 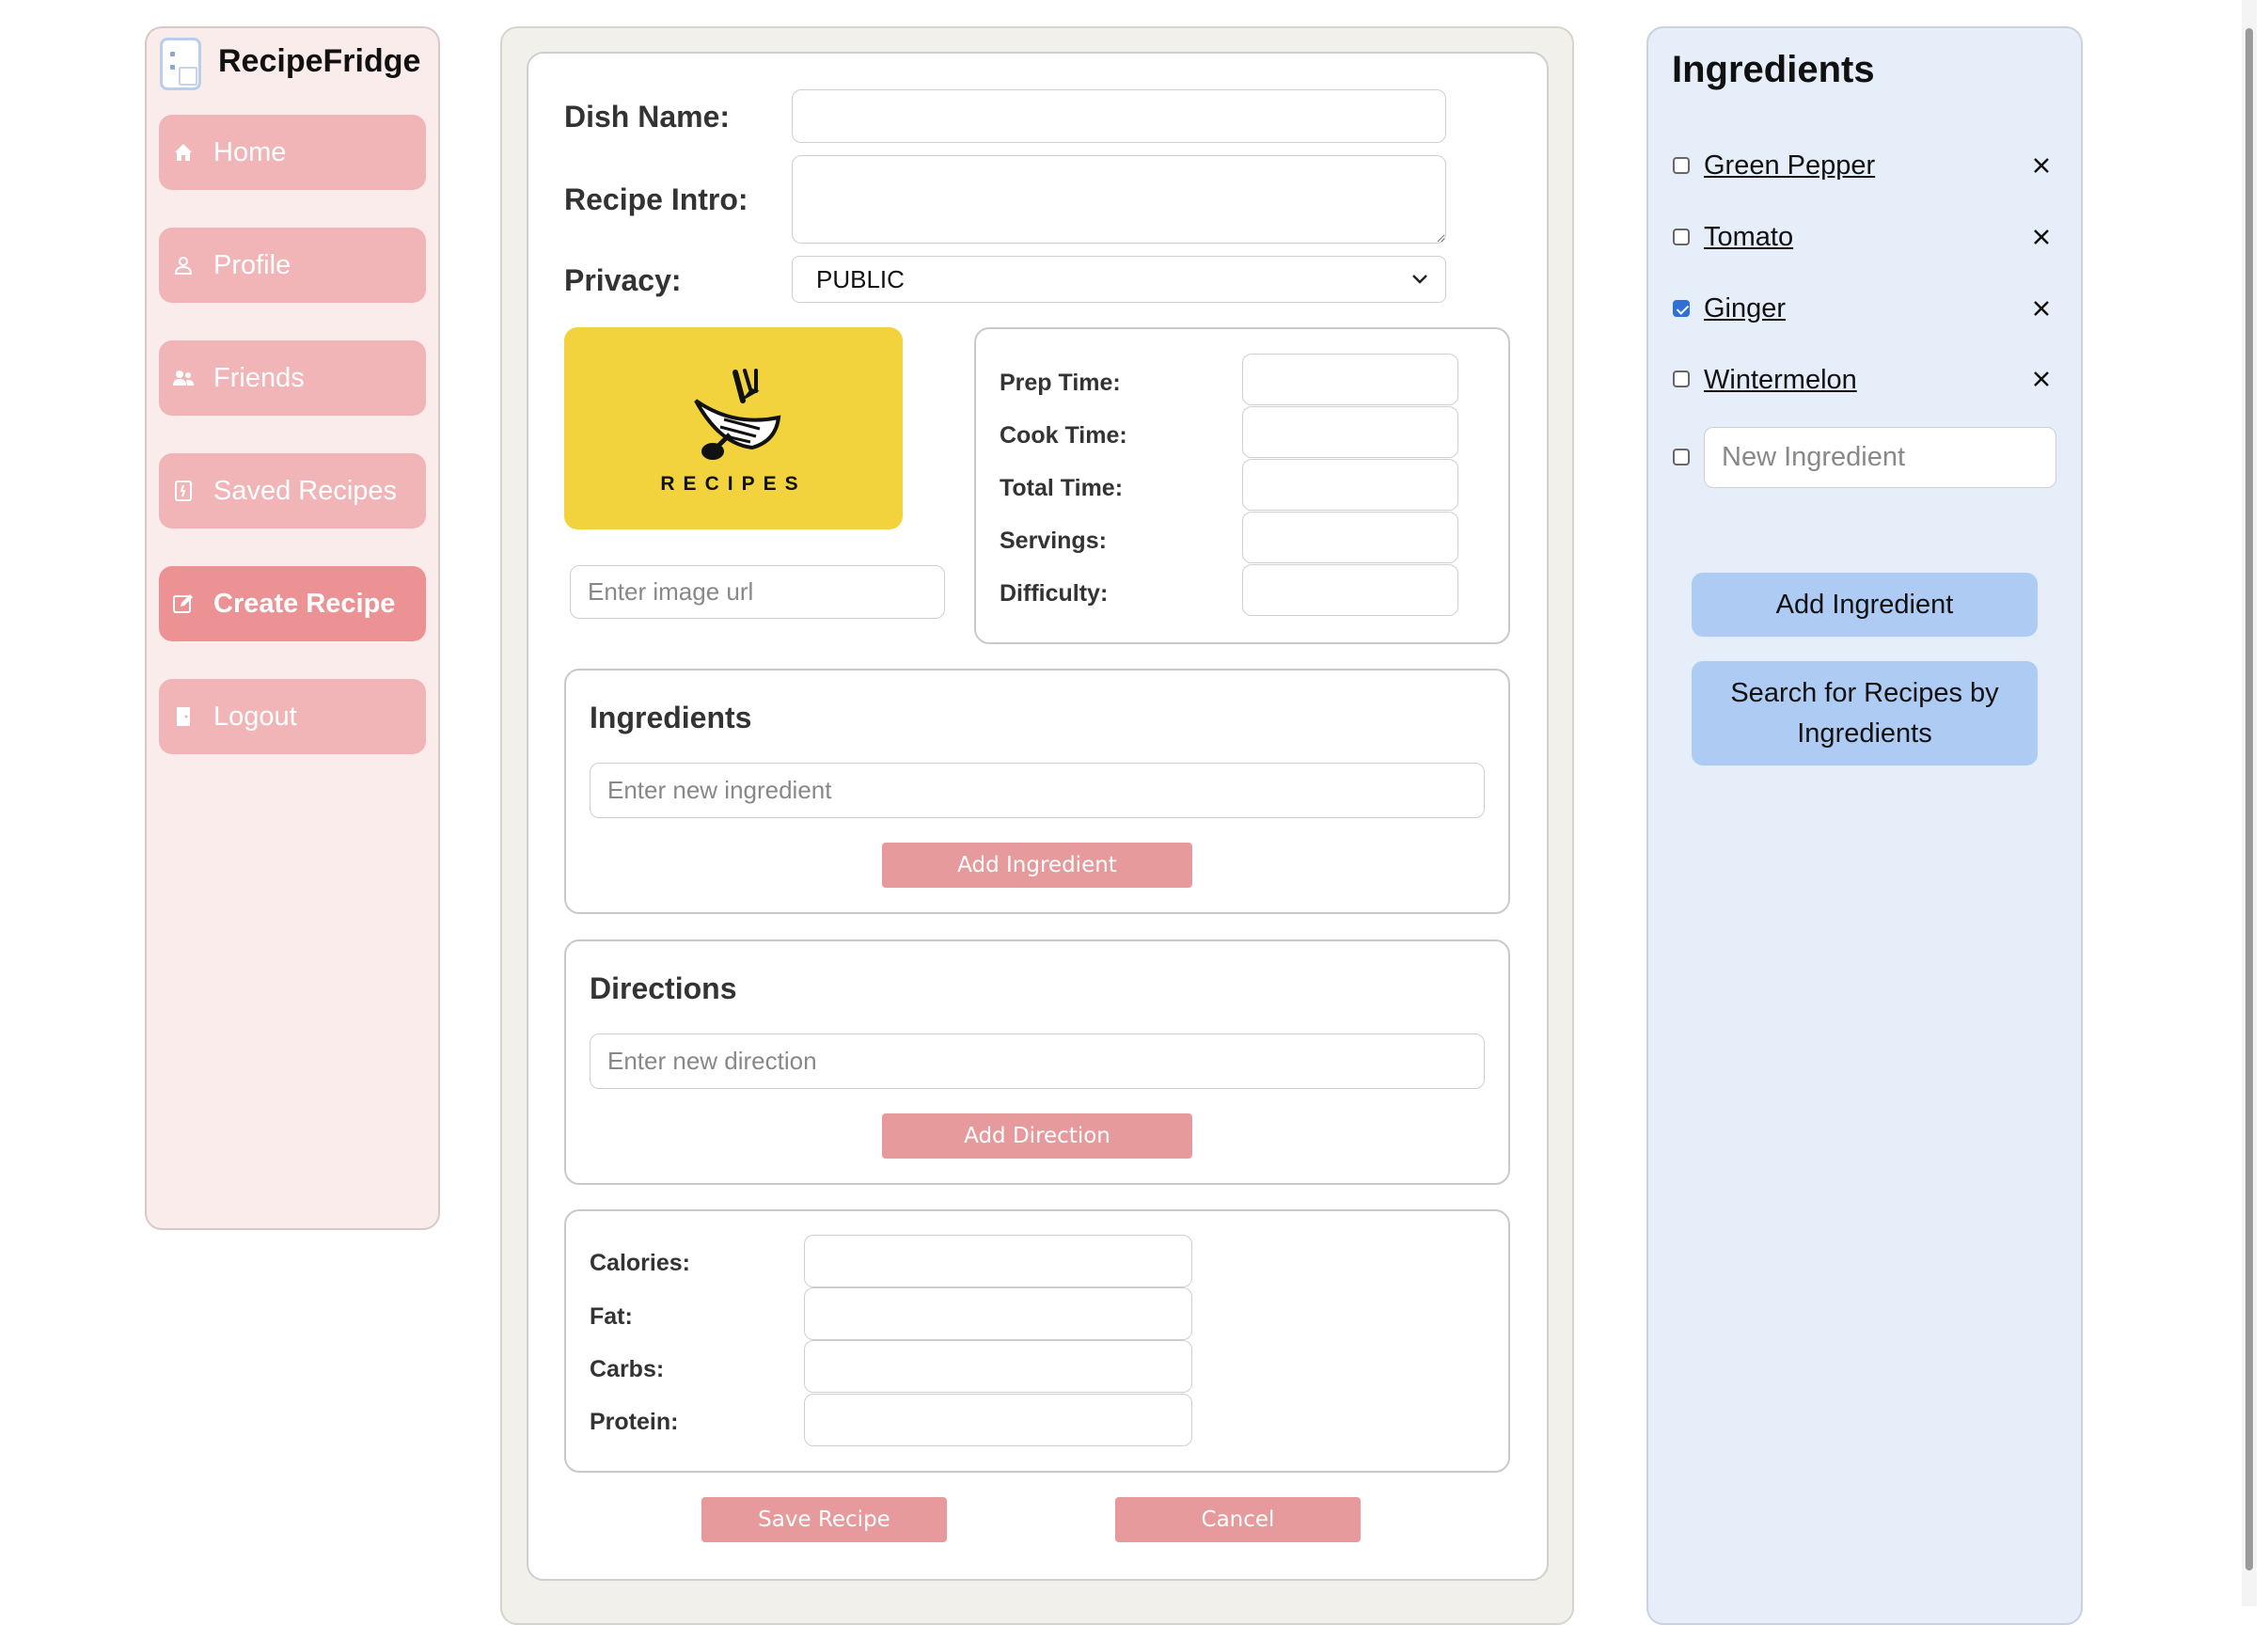 What do you see at coordinates (255, 716) in the screenshot?
I see `sidebar-item-label: Logout` at bounding box center [255, 716].